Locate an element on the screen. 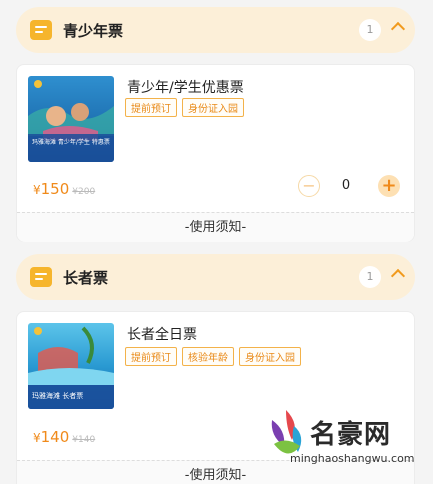  ticket-thumbnail: 玛雅海滩 长者票 is located at coordinates (71, 366).